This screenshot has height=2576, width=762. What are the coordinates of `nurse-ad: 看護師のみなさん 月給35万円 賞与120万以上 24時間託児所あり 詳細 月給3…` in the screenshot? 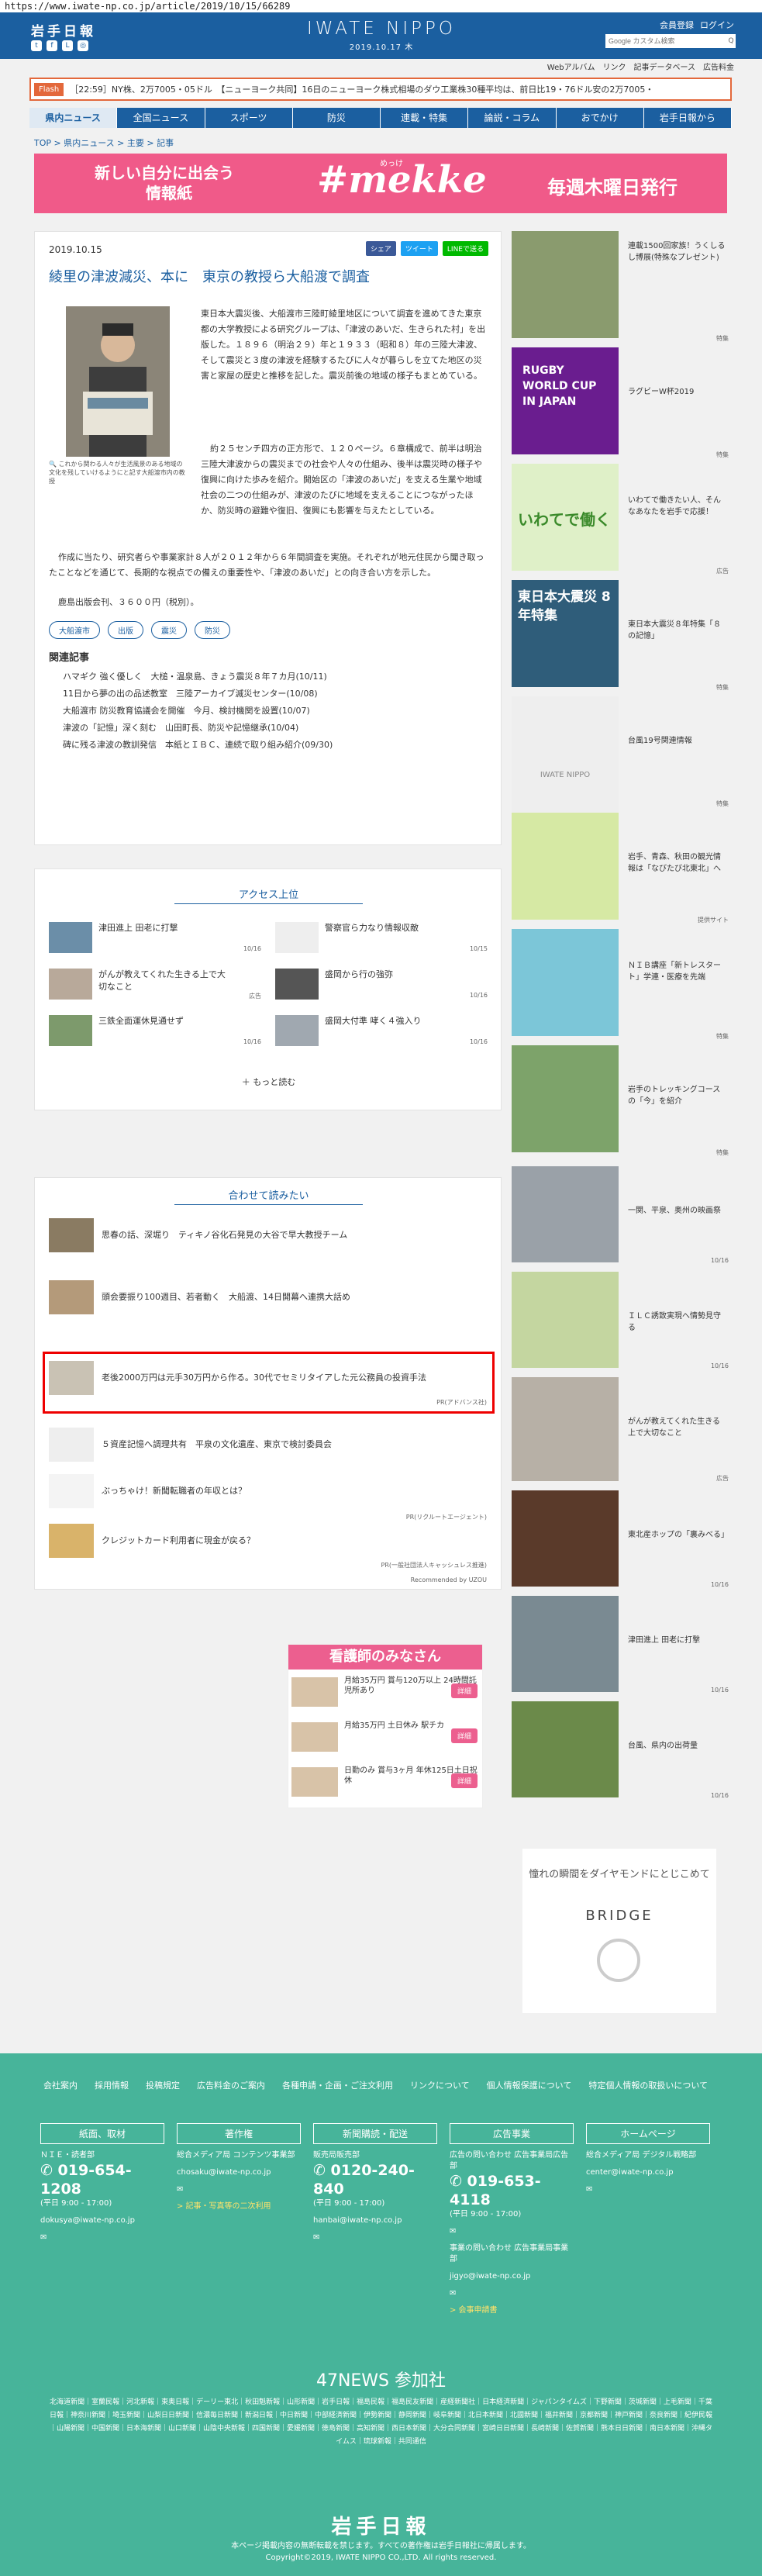 It's located at (385, 1726).